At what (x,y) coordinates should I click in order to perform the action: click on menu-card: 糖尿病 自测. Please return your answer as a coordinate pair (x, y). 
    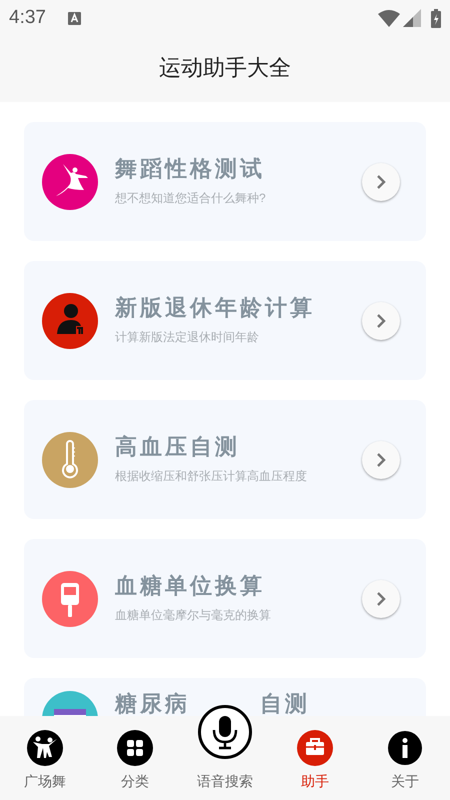
    Looking at the image, I should click on (225, 697).